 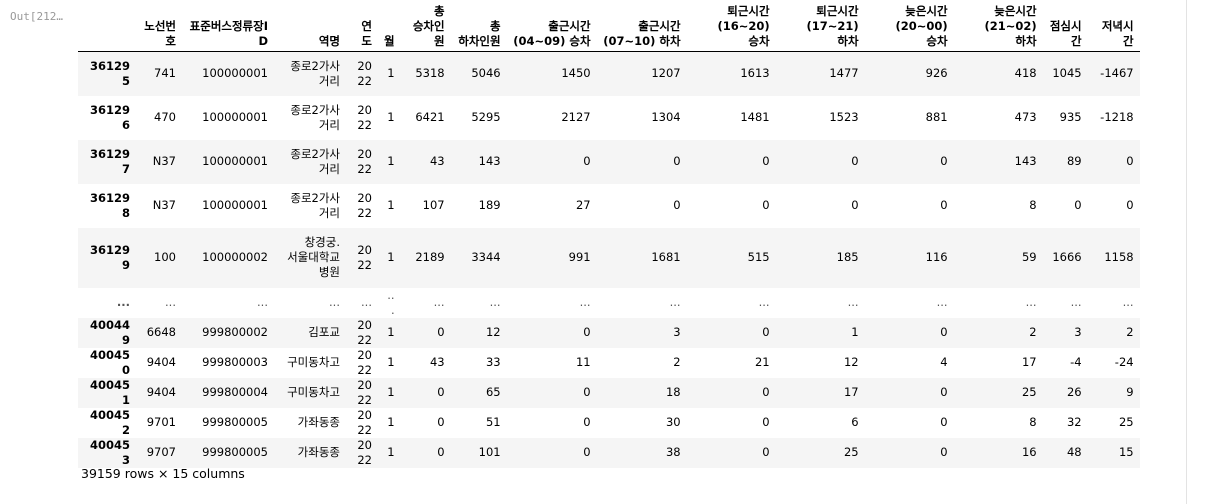 What do you see at coordinates (1065, 28) in the screenshot?
I see `column-header: 점심시간` at bounding box center [1065, 28].